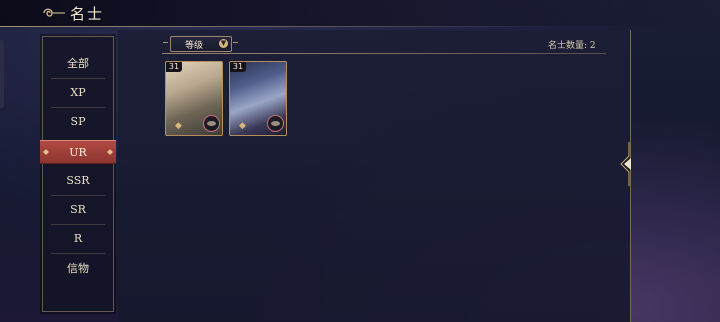 The image size is (720, 322). I want to click on rarity-sidebar: 全部 XP SP UR SSR SR R 信物, so click(78, 174).